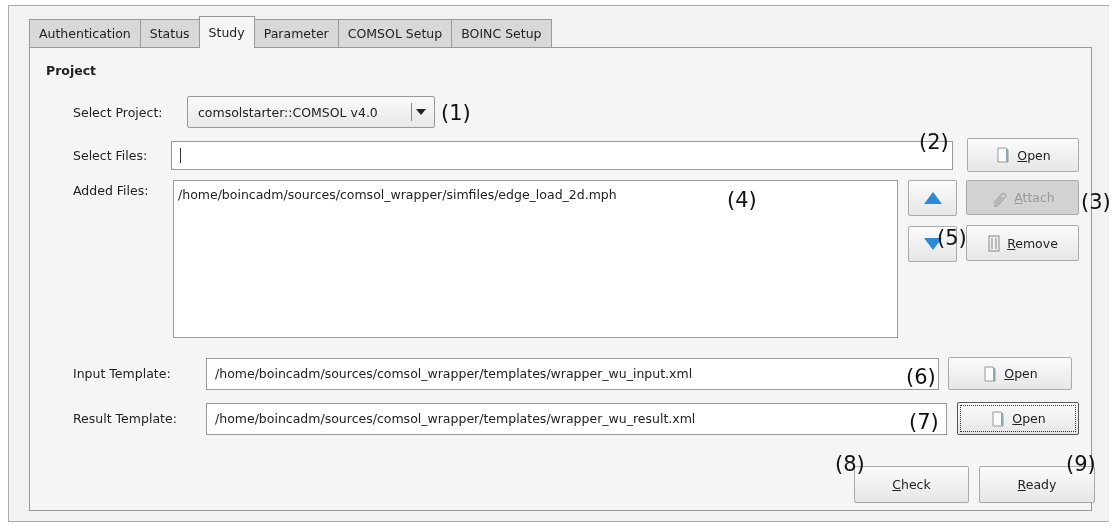 This screenshot has height=527, width=1117. Describe the element at coordinates (169, 33) in the screenshot. I see `tab: Status` at that location.